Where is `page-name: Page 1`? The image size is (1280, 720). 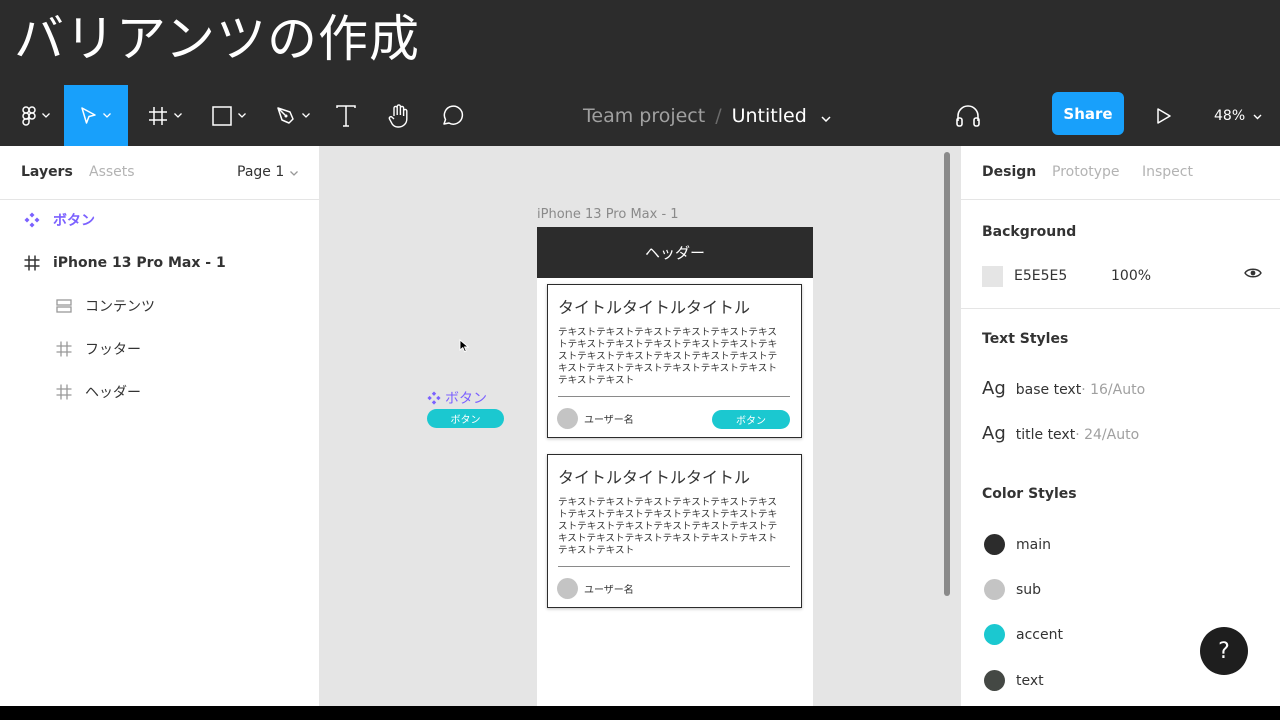 page-name: Page 1 is located at coordinates (260, 172).